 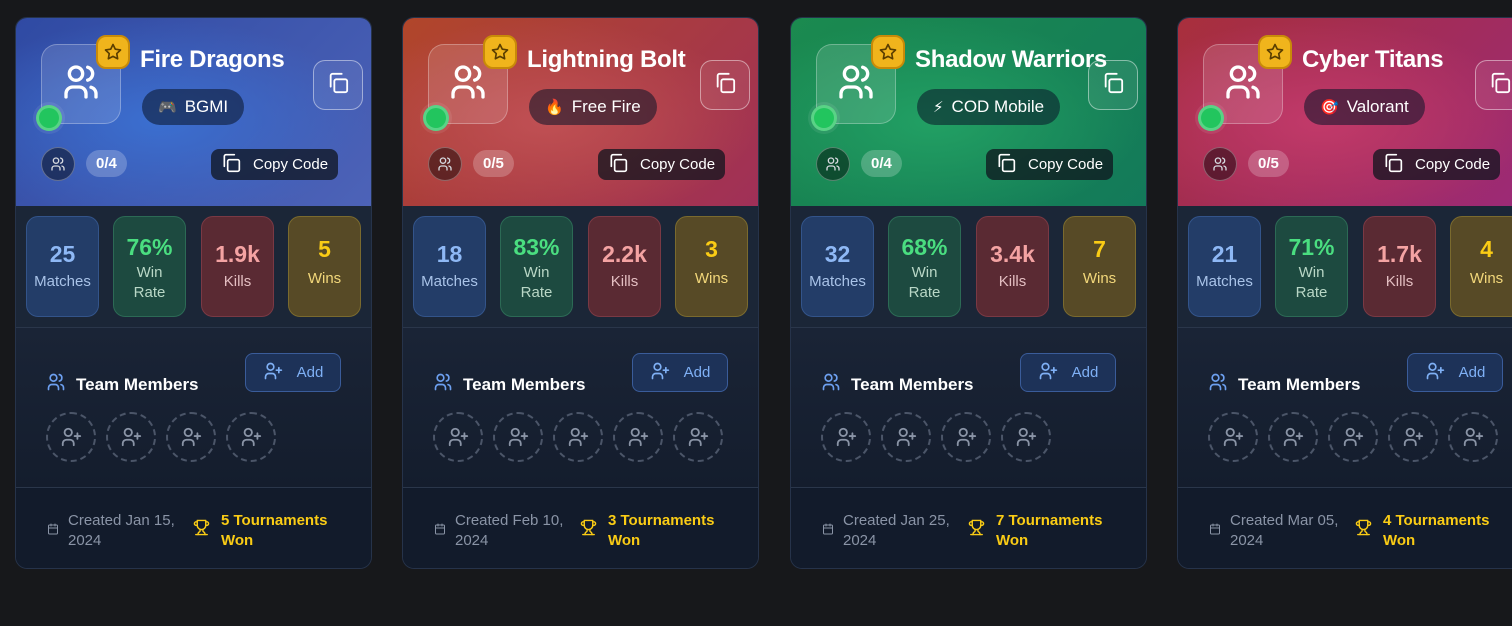 What do you see at coordinates (624, 266) in the screenshot?
I see `stat-kills: 2.2k Kills` at bounding box center [624, 266].